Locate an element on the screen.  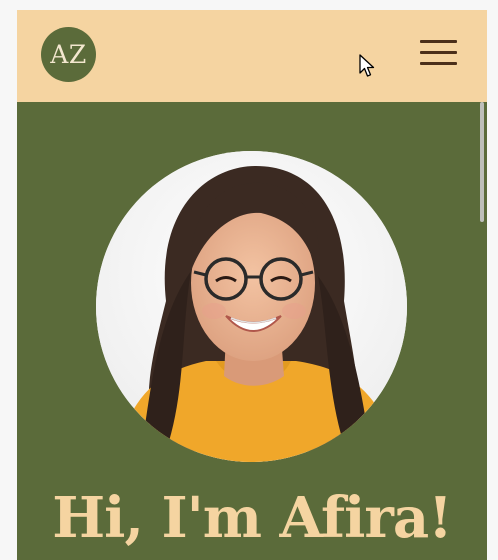
logo-badge: AZ is located at coordinates (68, 54).